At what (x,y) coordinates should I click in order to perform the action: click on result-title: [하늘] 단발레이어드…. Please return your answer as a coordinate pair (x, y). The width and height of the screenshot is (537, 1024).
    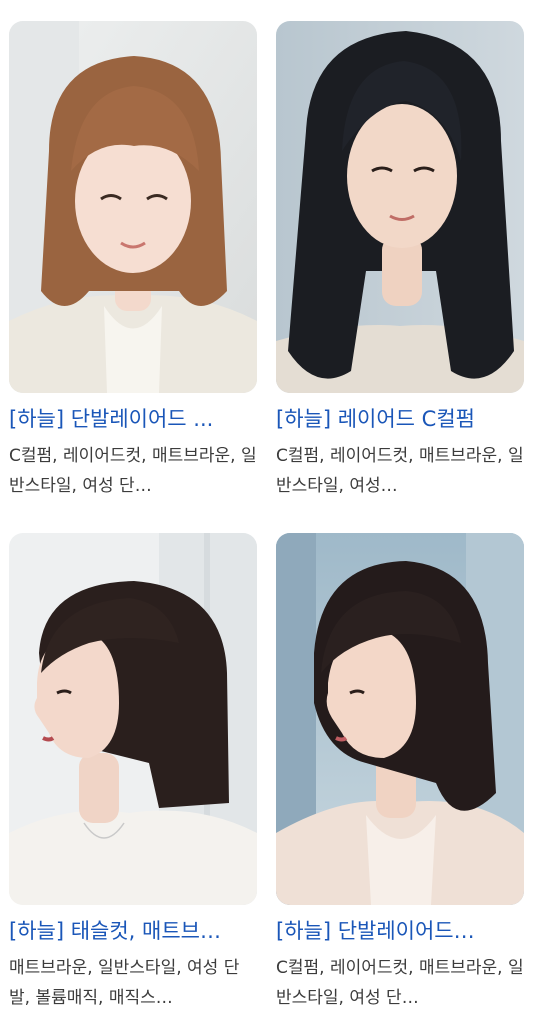
    Looking at the image, I should click on (400, 931).